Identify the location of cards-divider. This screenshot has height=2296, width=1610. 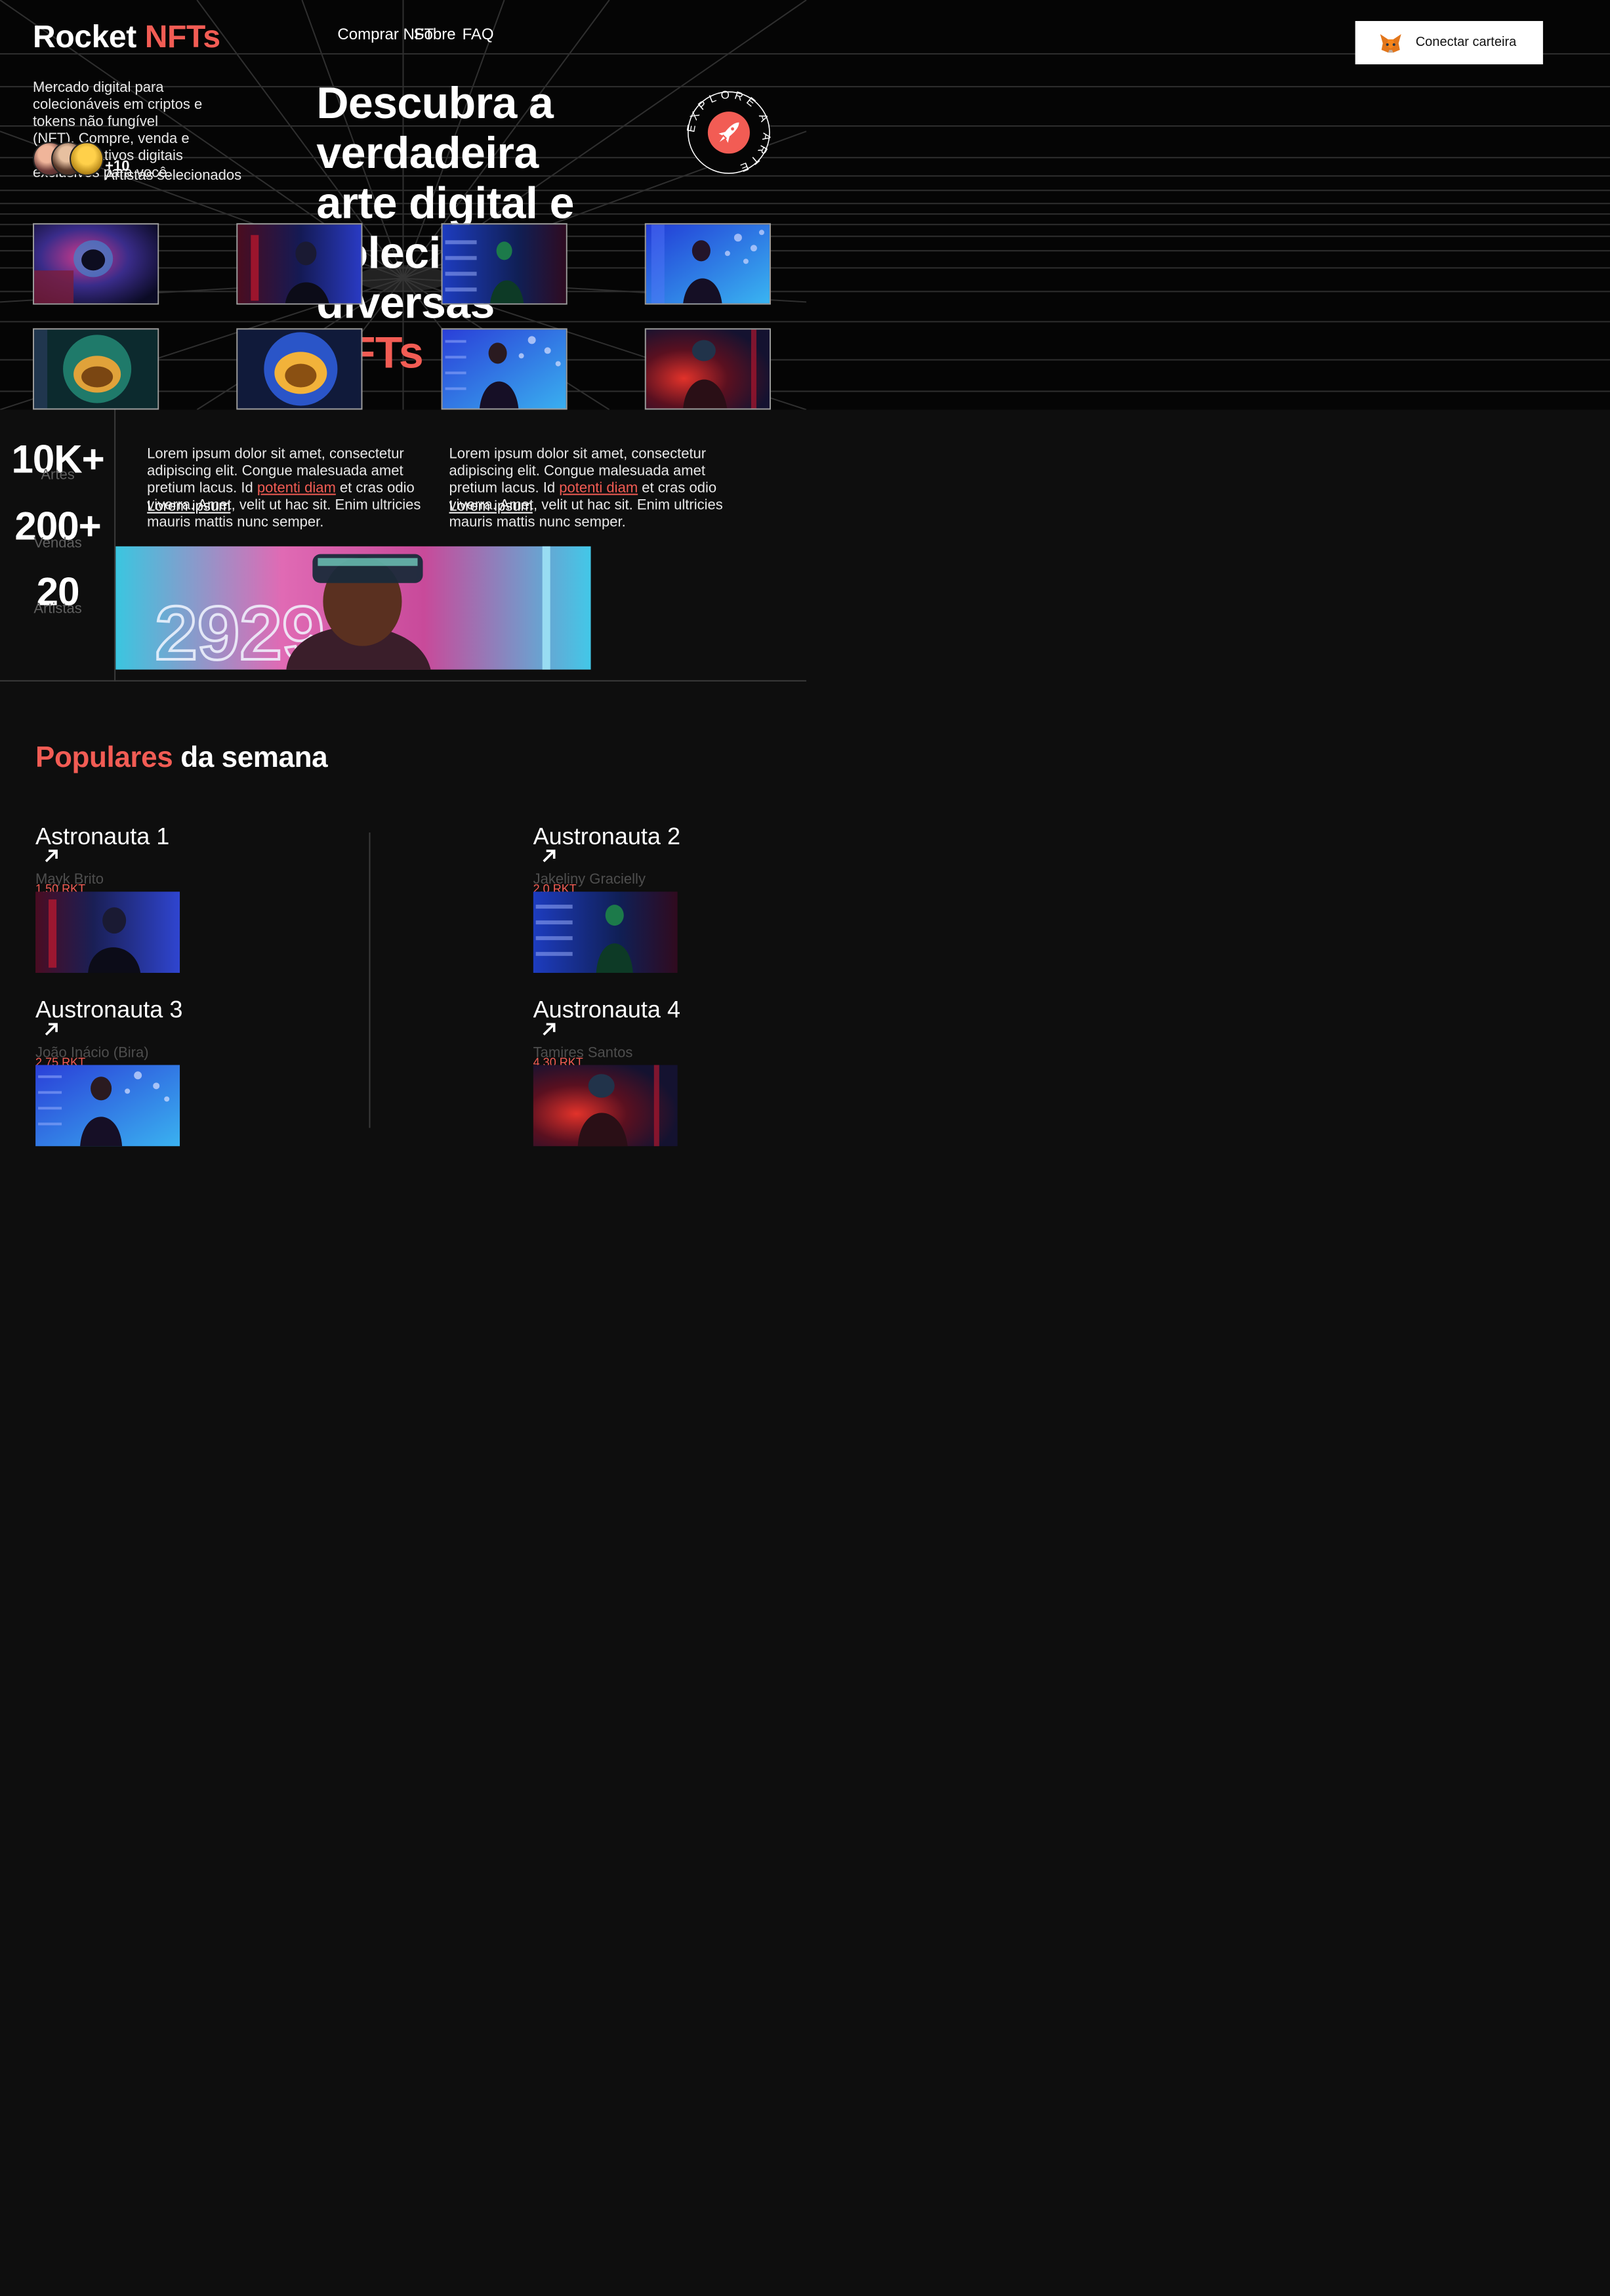
(370, 980).